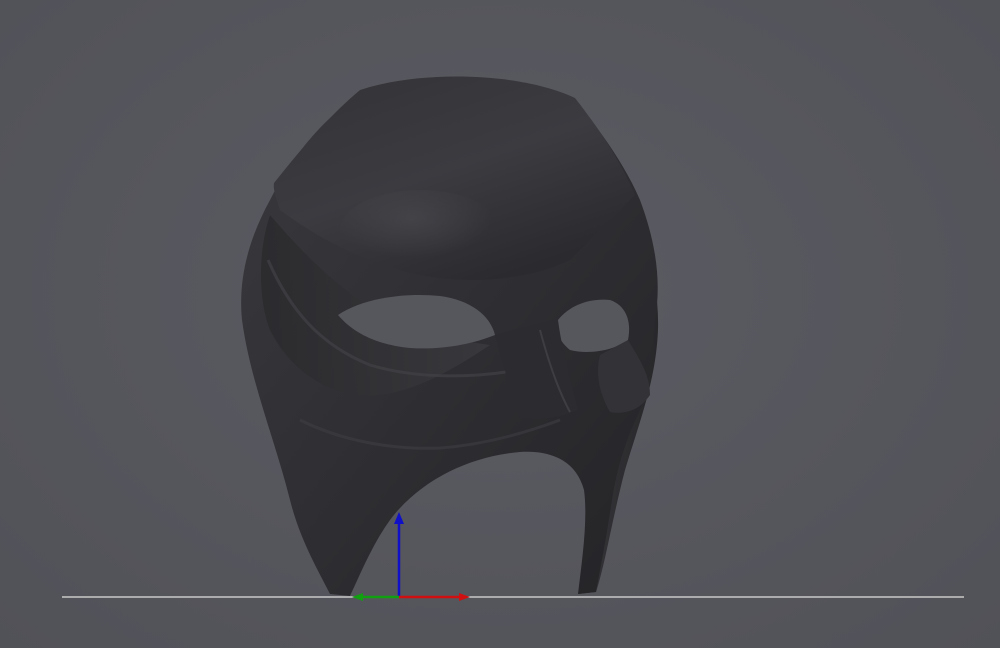  I want to click on x-axis-arrowhead, so click(464, 597).